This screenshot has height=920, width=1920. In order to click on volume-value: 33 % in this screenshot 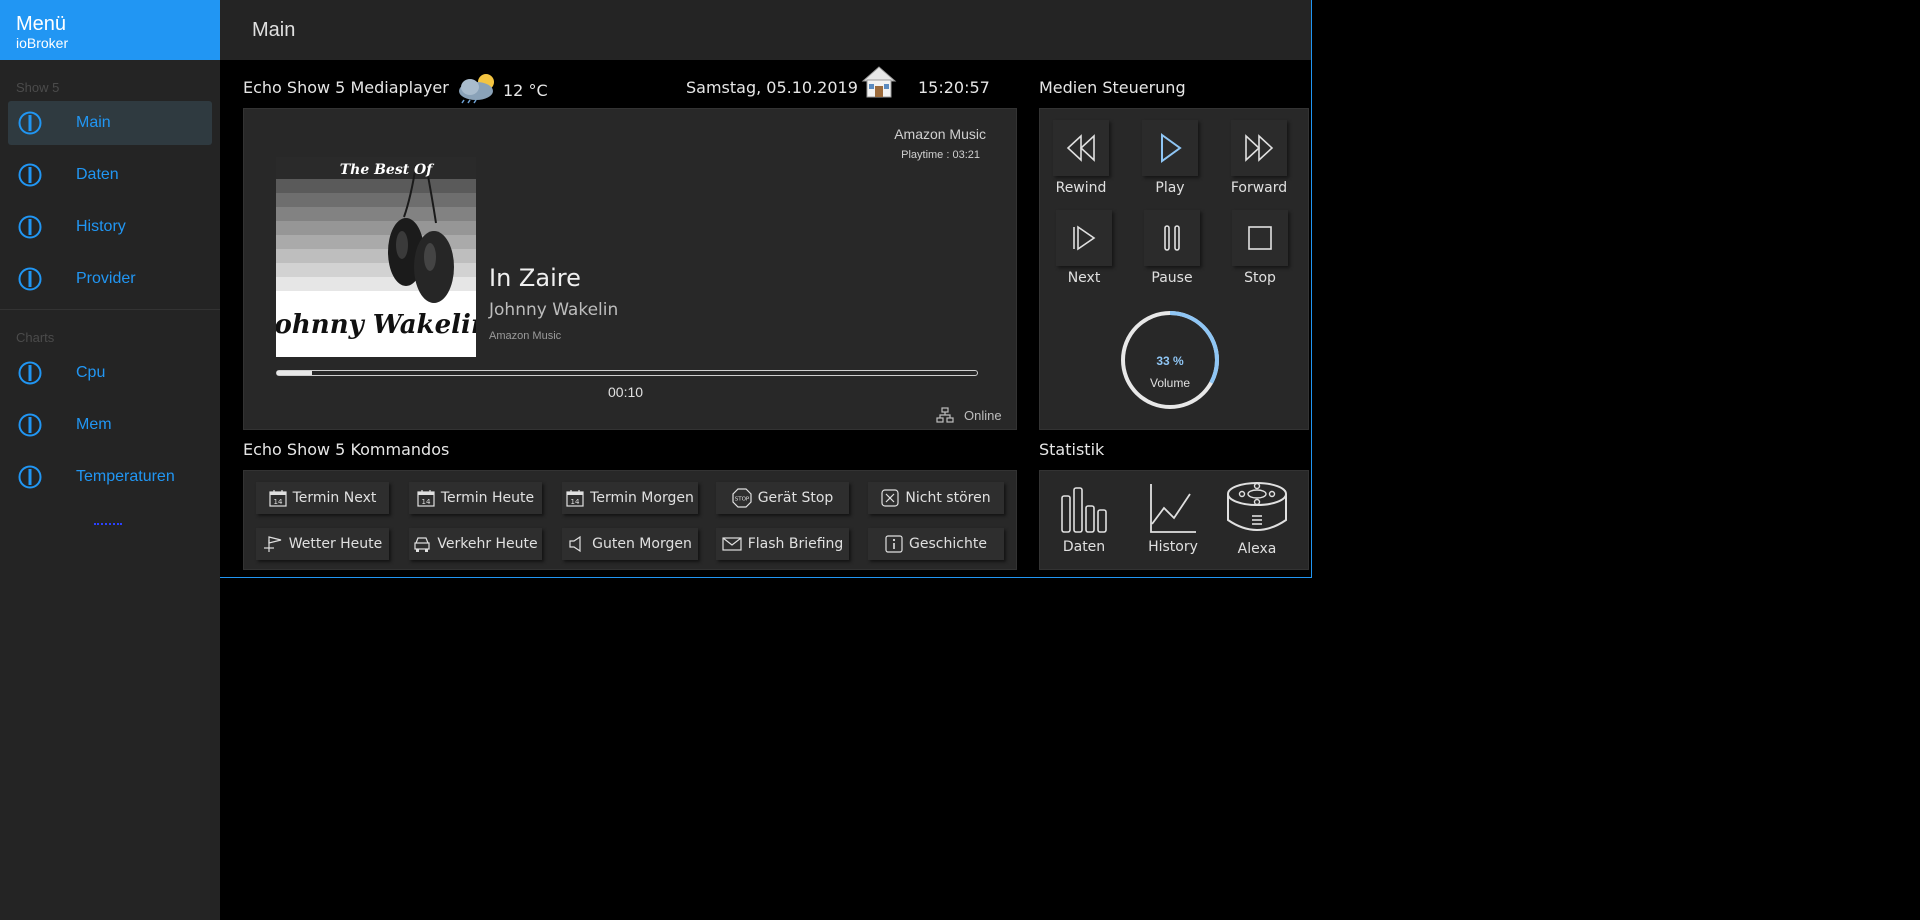, I will do `click(1170, 361)`.